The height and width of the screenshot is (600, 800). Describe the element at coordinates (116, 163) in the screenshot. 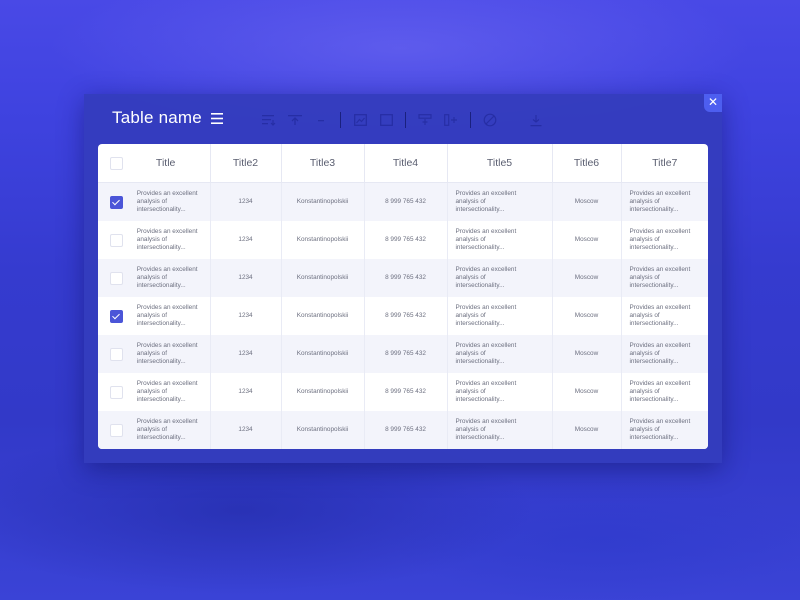

I see `select-all-checkbox` at that location.